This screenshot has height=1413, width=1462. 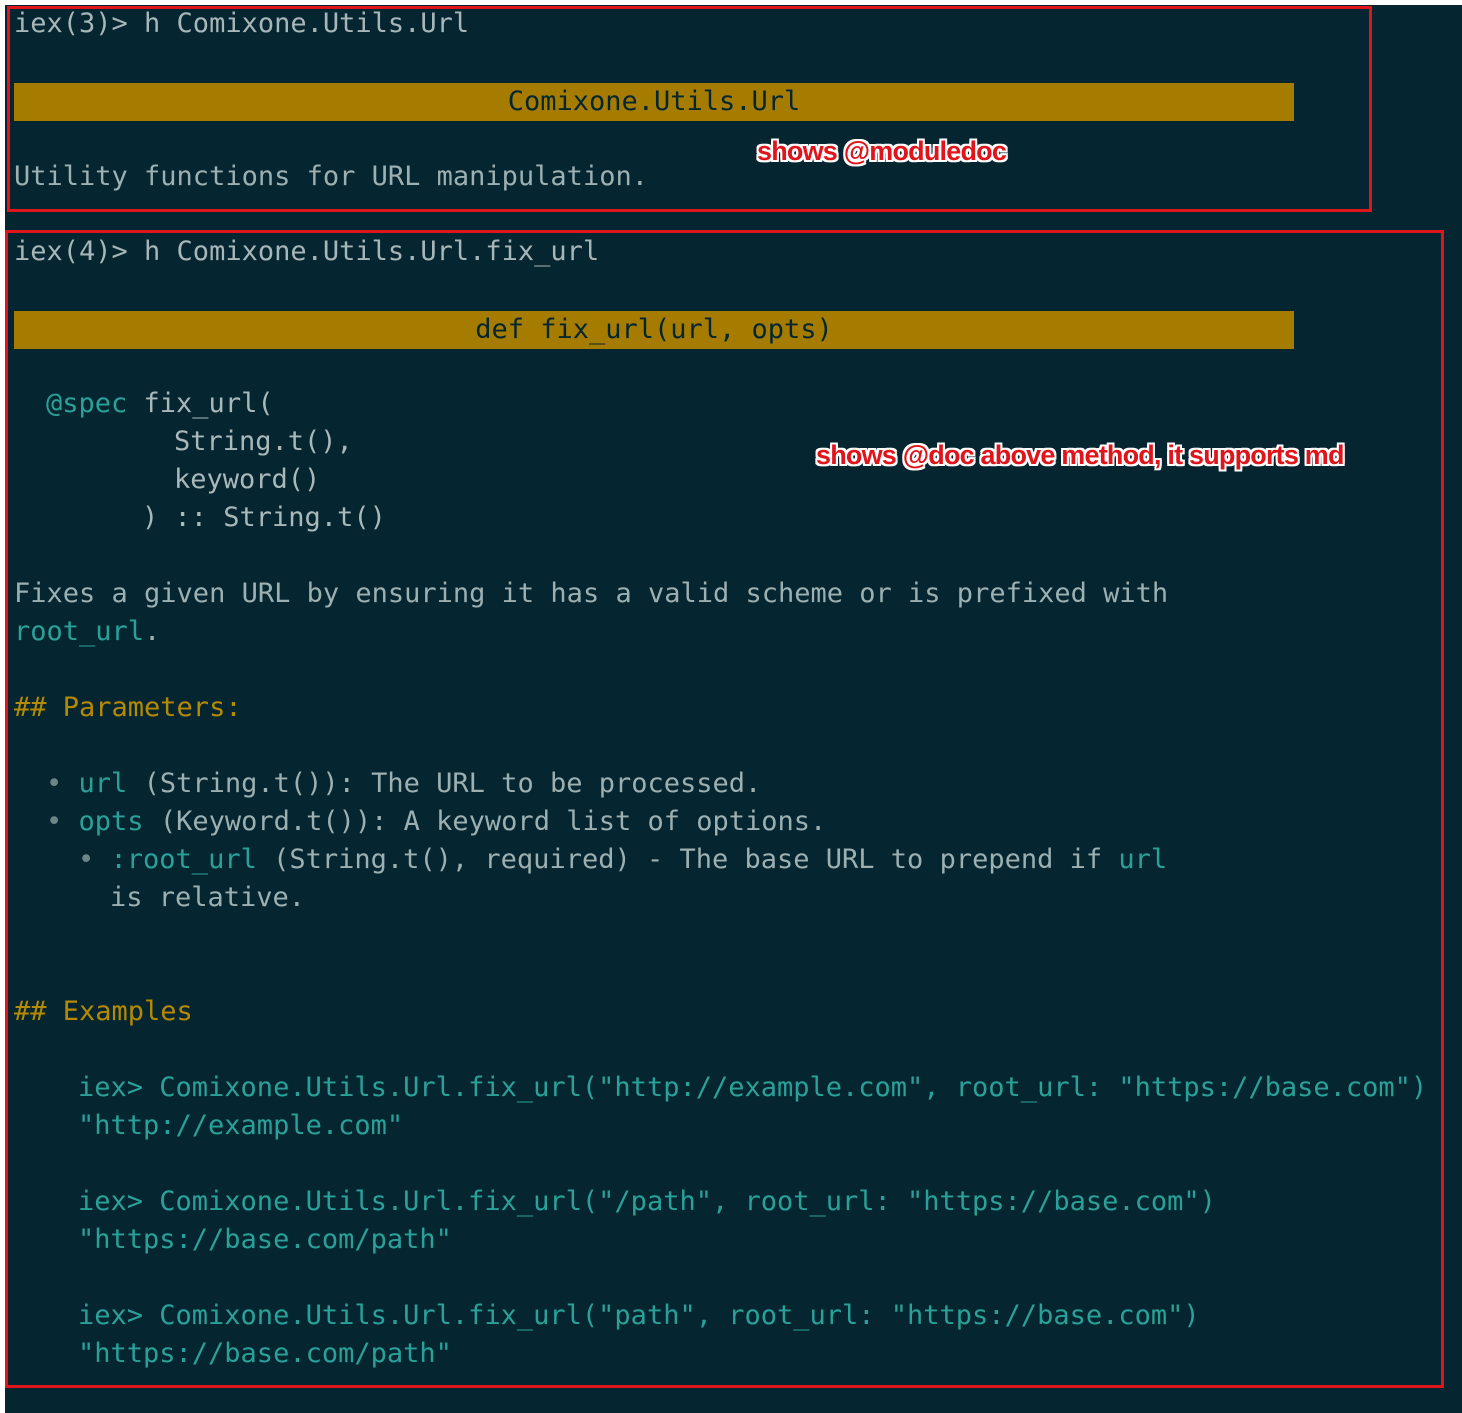 What do you see at coordinates (1080, 455) in the screenshot?
I see `doc-annotation: shows @doc above method, it supports md` at bounding box center [1080, 455].